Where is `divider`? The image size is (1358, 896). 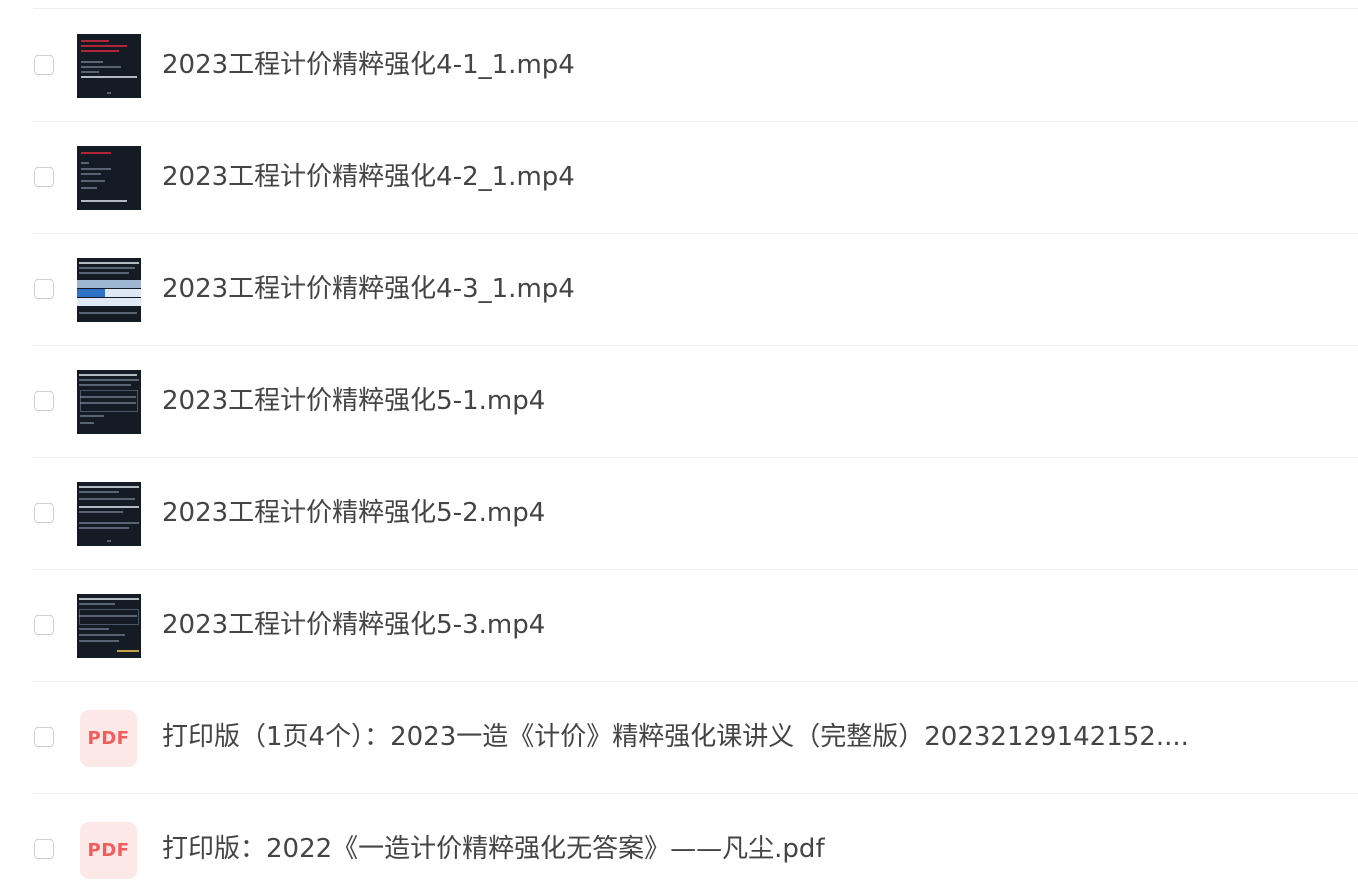 divider is located at coordinates (695, 8).